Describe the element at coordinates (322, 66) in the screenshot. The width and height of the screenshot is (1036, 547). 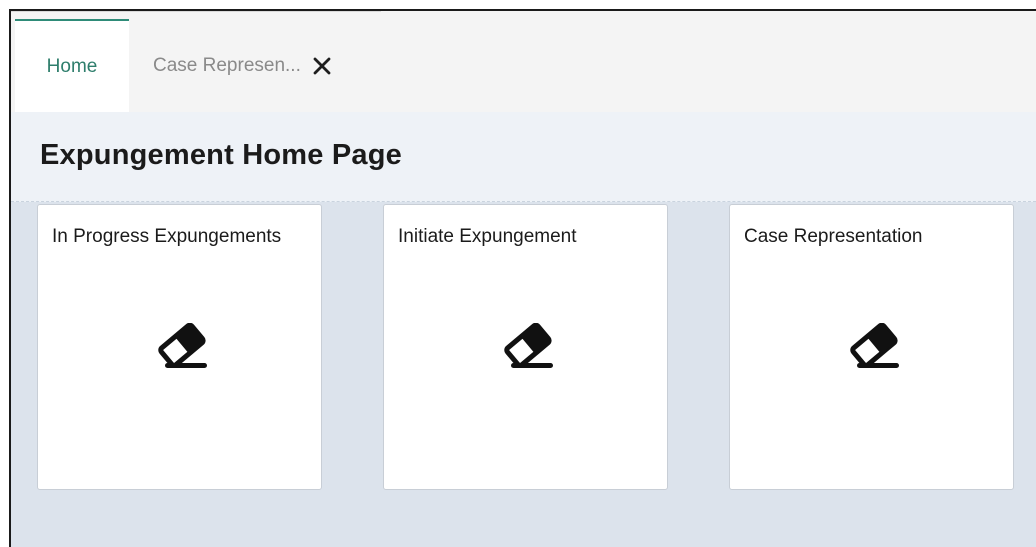
I see `close-icon` at that location.